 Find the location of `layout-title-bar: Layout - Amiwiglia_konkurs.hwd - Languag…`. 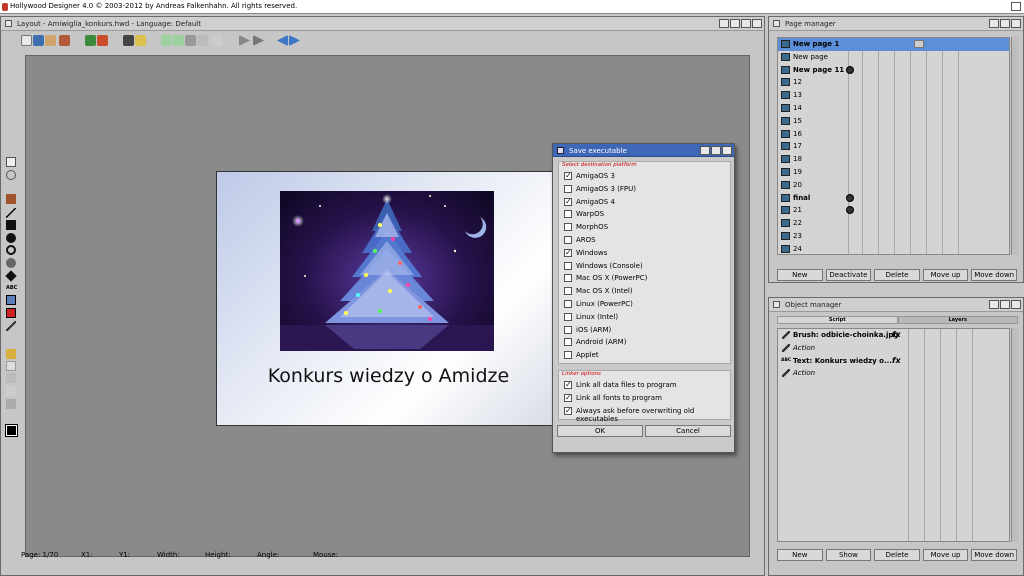

layout-title-bar: Layout - Amiwiglia_konkurs.hwd - Languag… is located at coordinates (382, 24).